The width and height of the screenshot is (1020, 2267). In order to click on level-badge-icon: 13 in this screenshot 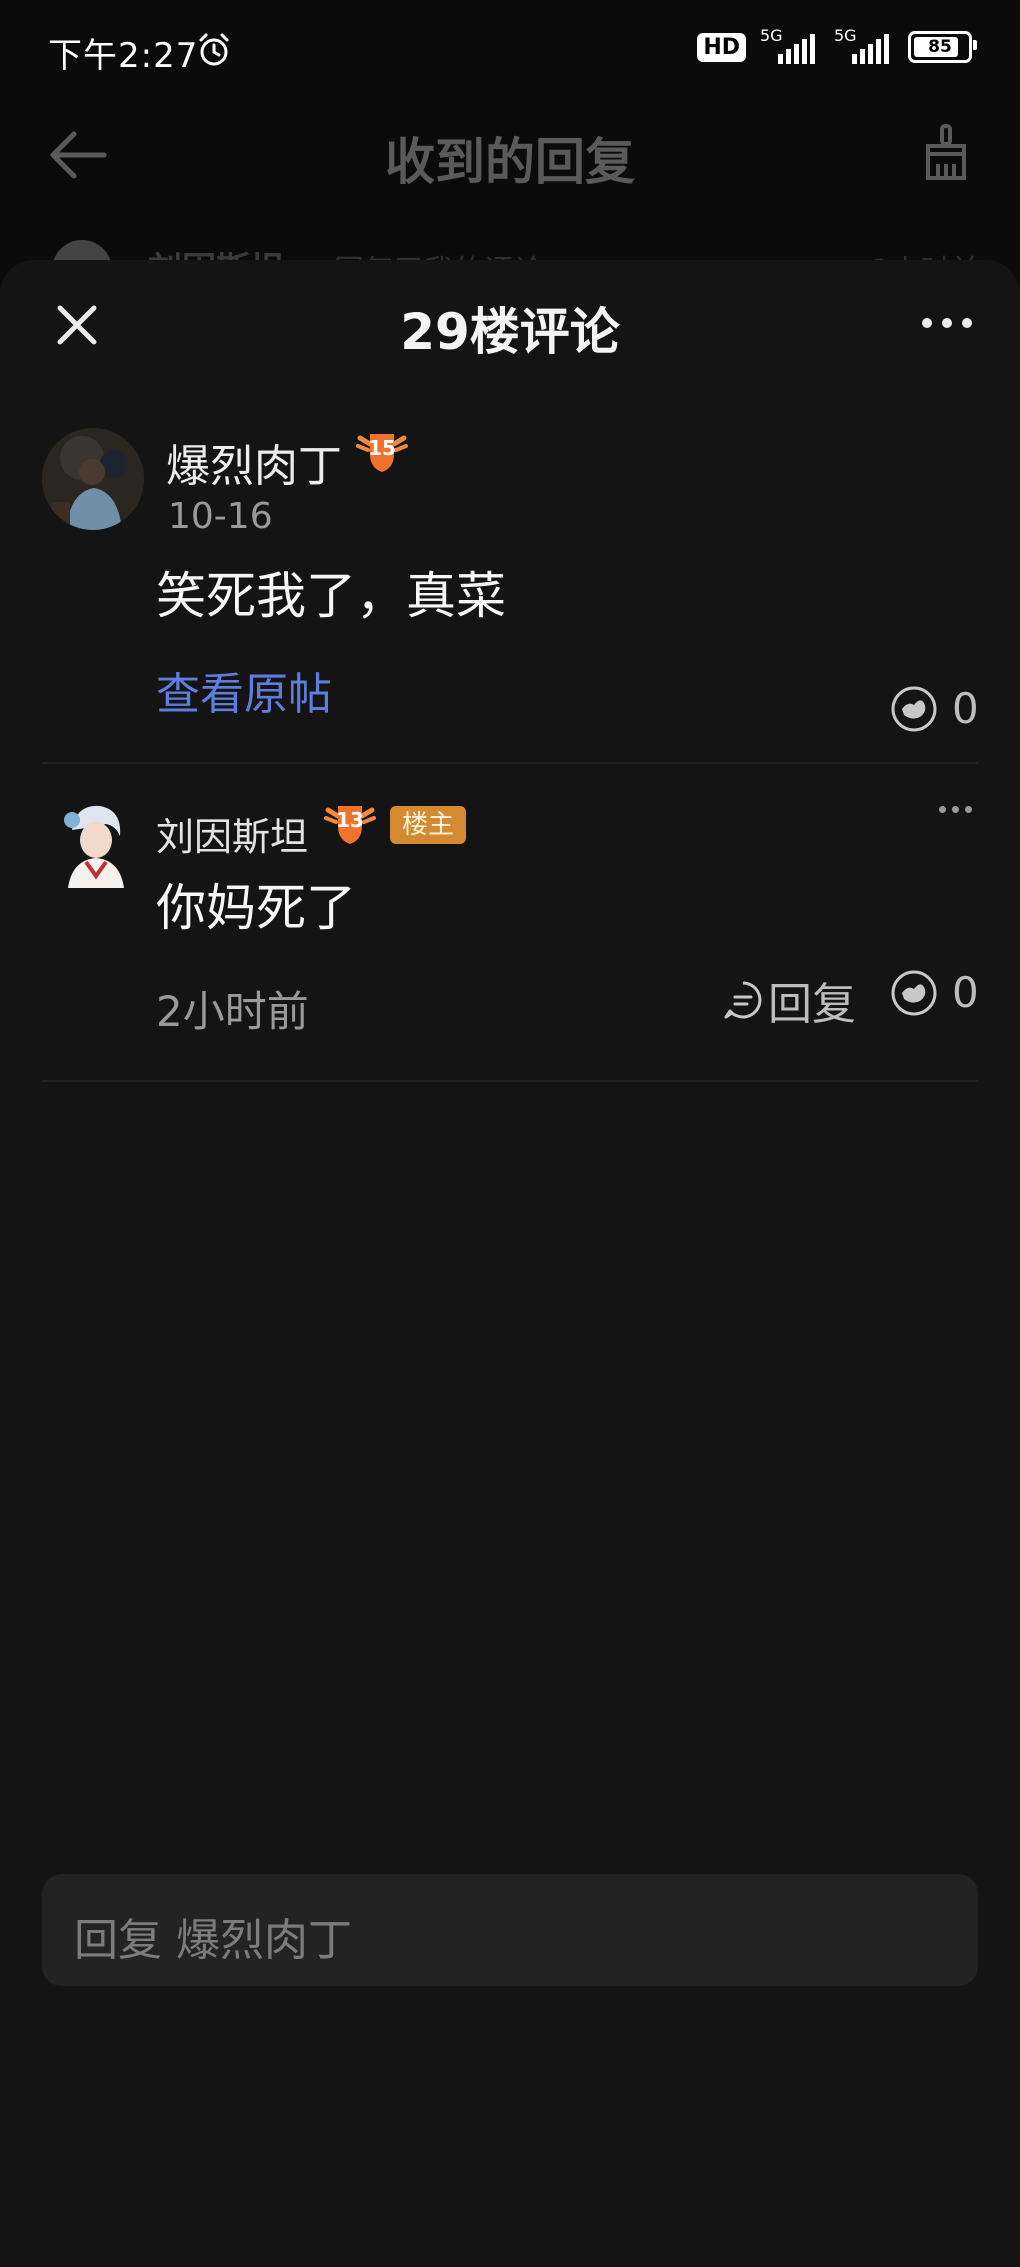, I will do `click(350, 823)`.